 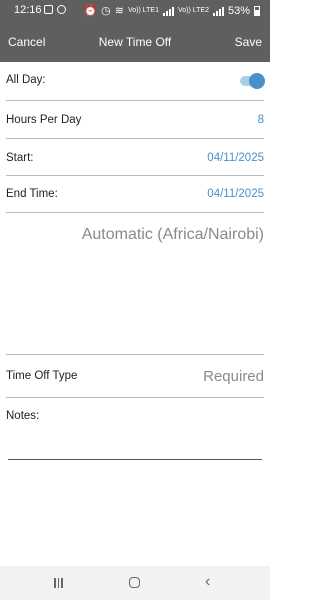 I want to click on image-icon, so click(x=48, y=9).